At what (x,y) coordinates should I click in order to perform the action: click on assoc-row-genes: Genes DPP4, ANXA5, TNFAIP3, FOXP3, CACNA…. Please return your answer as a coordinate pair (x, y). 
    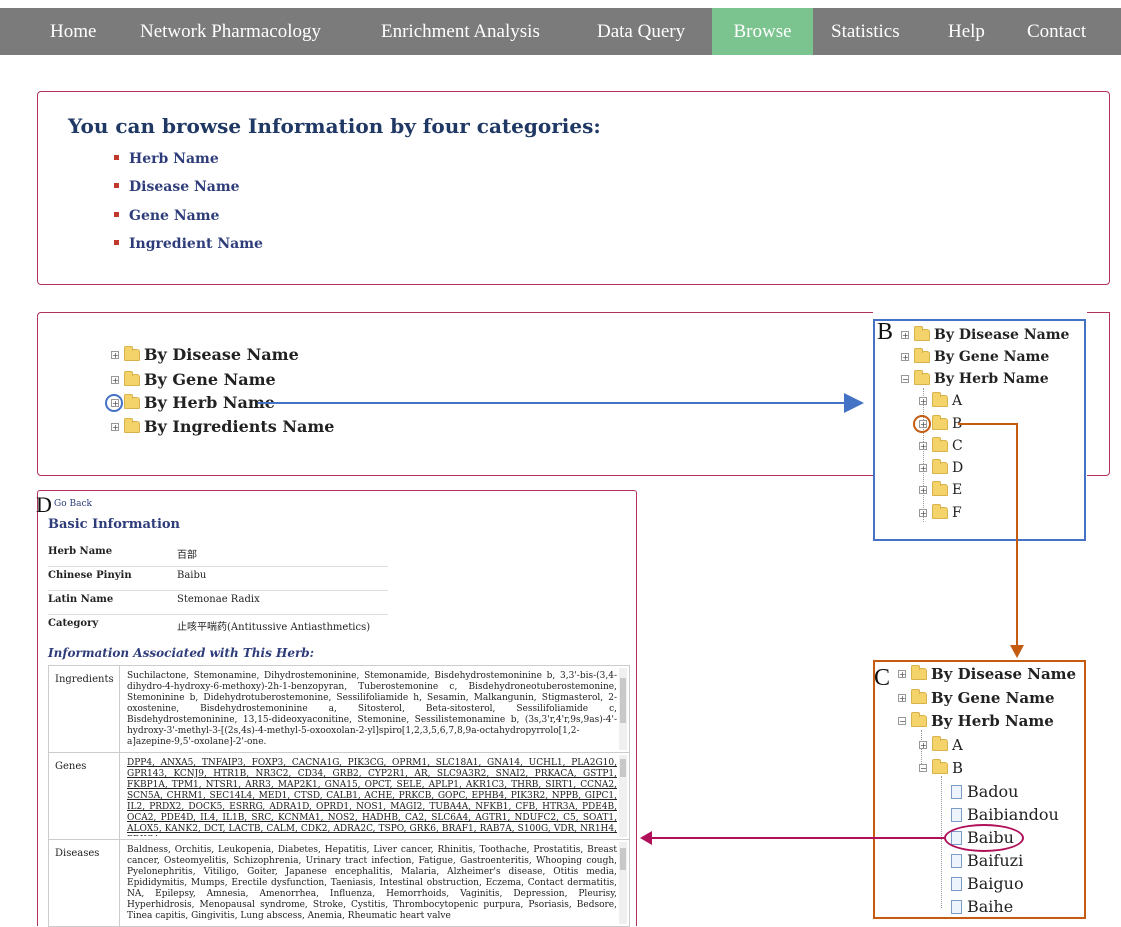
    Looking at the image, I should click on (339, 796).